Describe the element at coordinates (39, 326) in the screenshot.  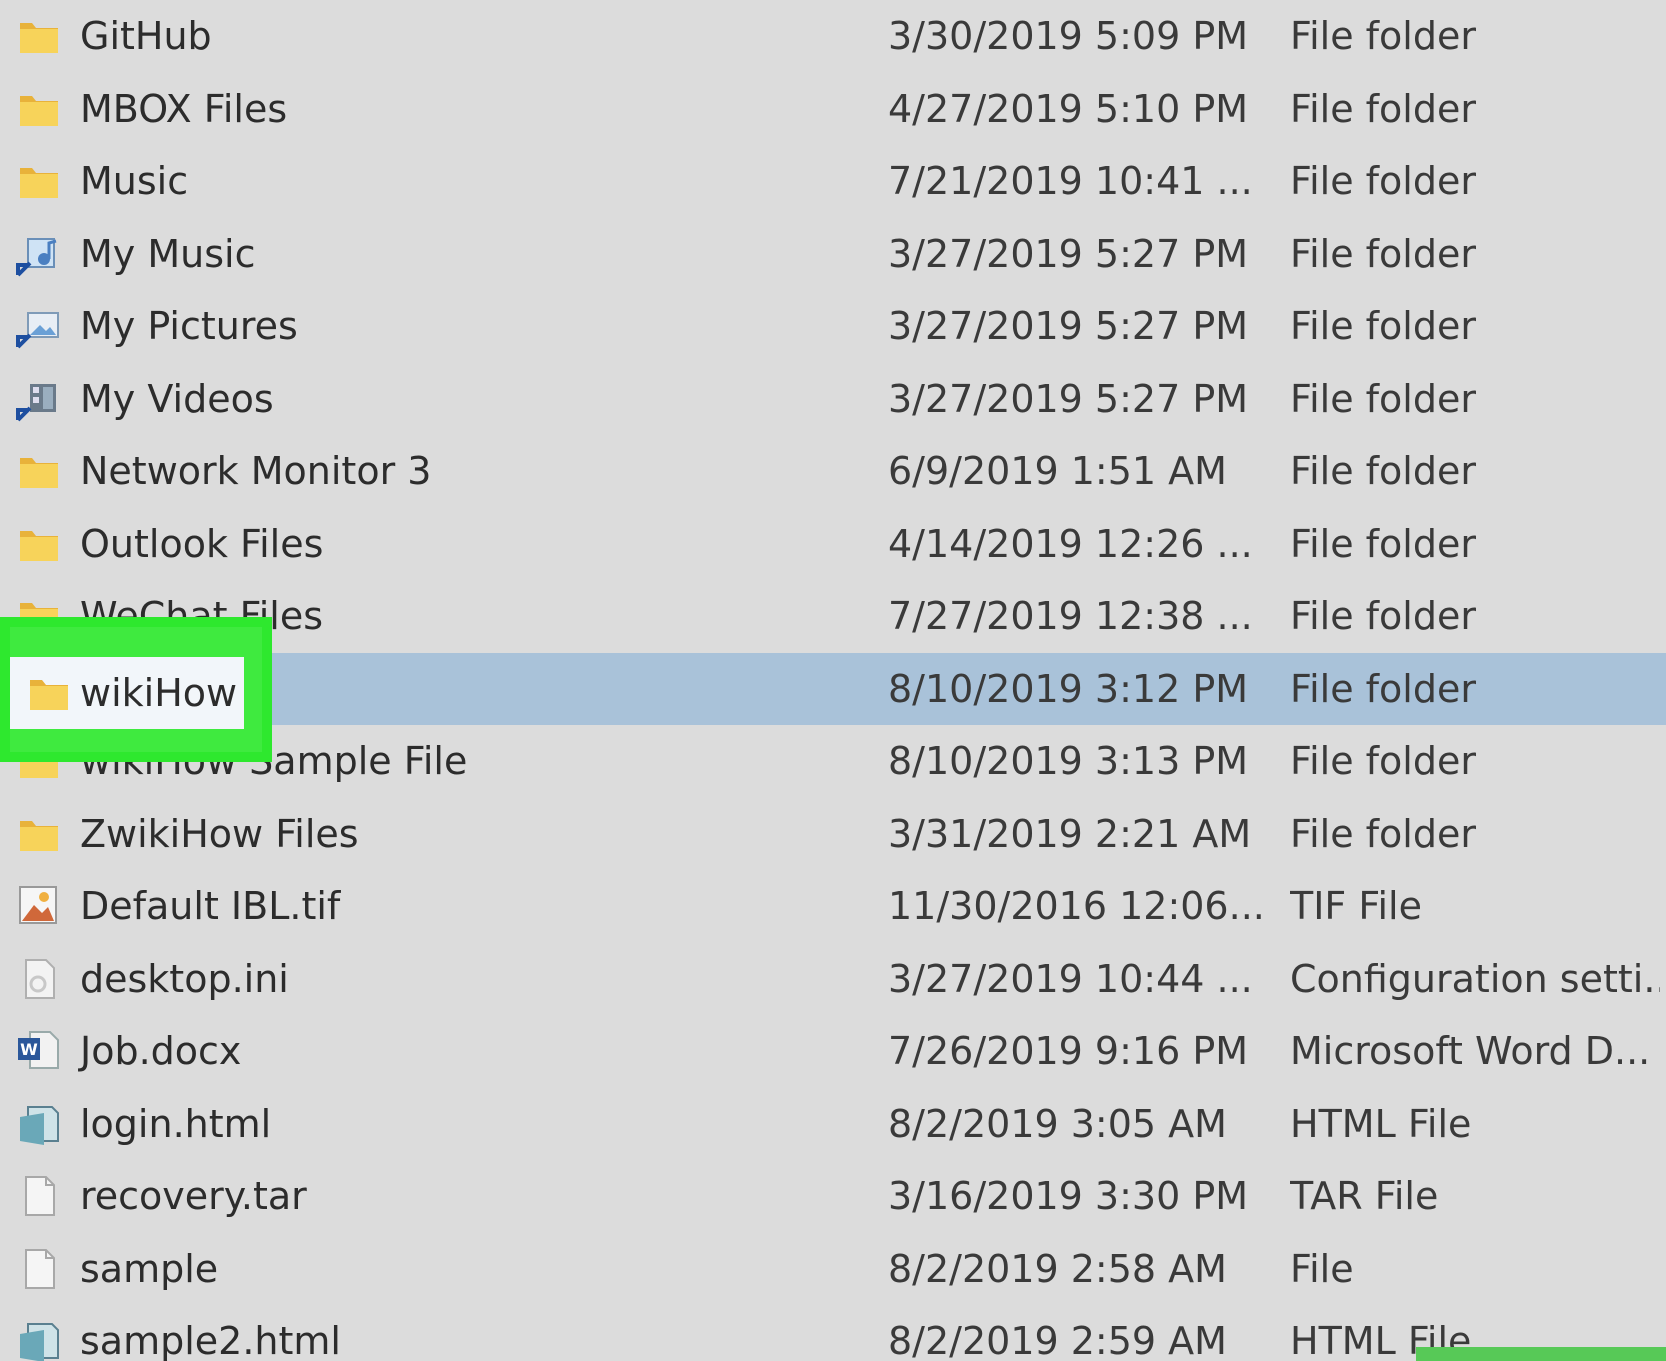
I see `pictures-shortcut-icon` at that location.